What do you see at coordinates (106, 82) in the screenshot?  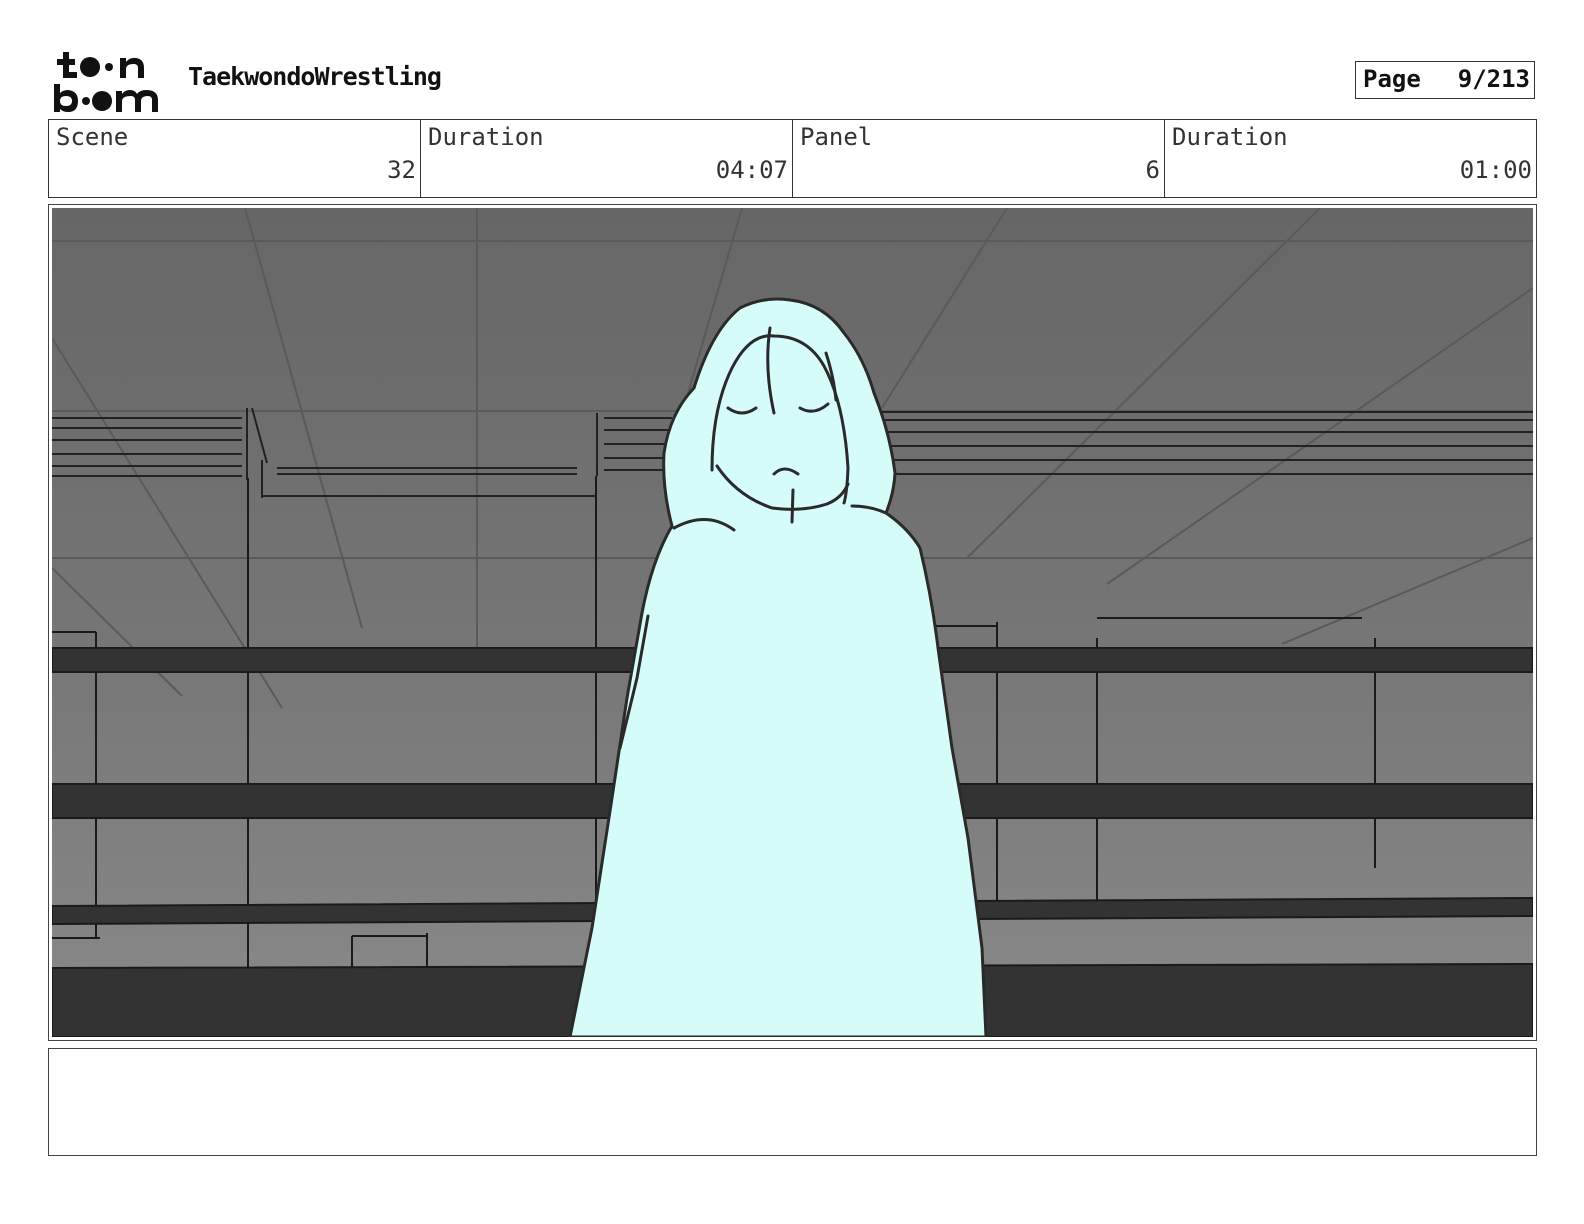 I see `toon-boom-logo-icon` at bounding box center [106, 82].